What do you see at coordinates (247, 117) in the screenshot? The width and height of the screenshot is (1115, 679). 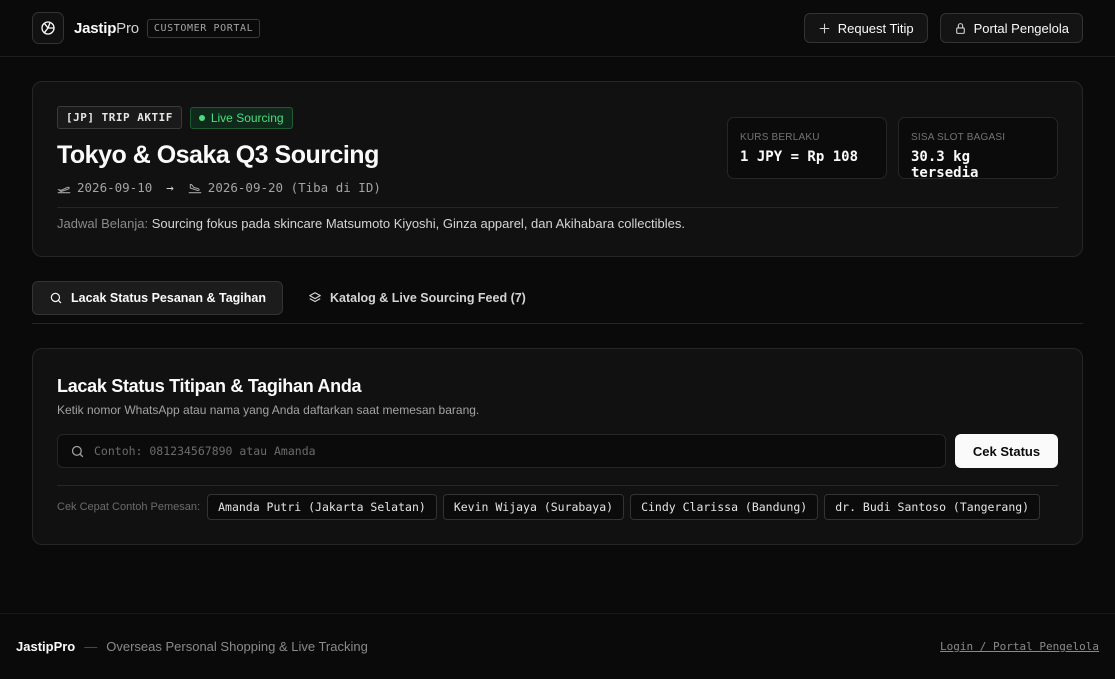 I see `live-sourcing-label: Live Sourcing` at bounding box center [247, 117].